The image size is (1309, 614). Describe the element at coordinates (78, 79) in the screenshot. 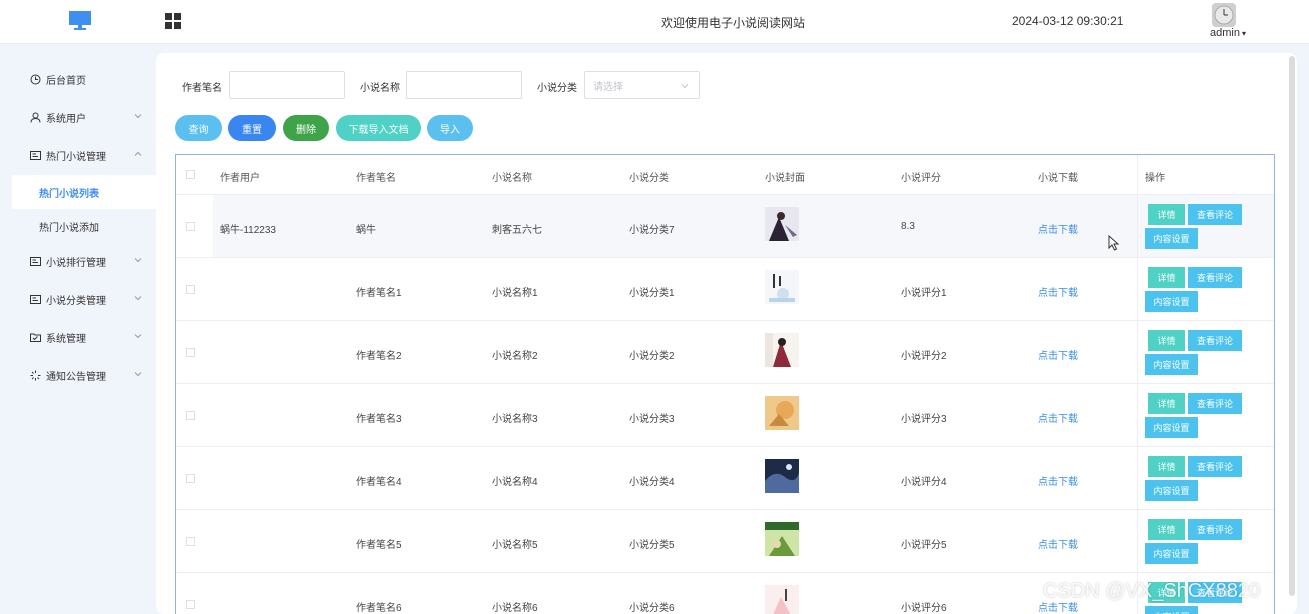

I see `sidebar-item-dashboard: 后台首页` at that location.